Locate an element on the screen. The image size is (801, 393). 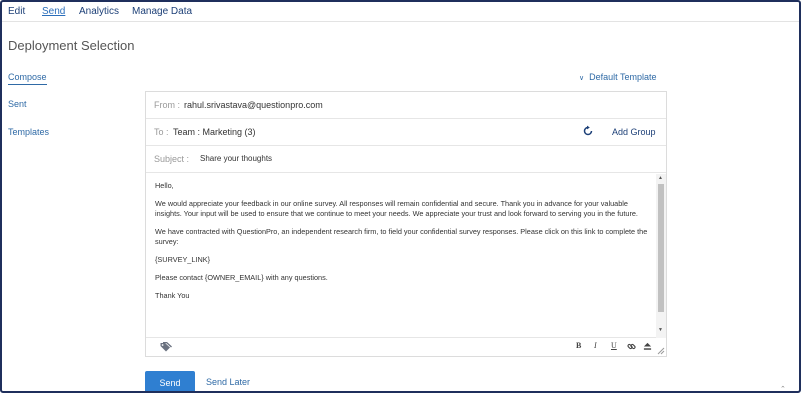
top-nav: Edit Send Analytics Manage Data is located at coordinates (400, 12).